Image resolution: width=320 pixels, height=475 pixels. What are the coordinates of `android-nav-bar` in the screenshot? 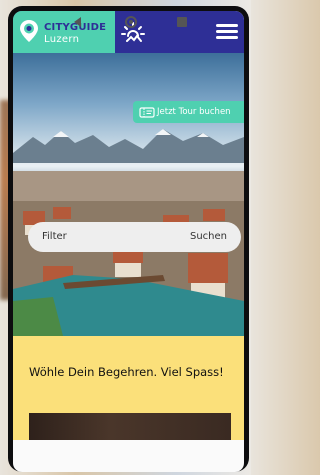 It's located at (128, 456).